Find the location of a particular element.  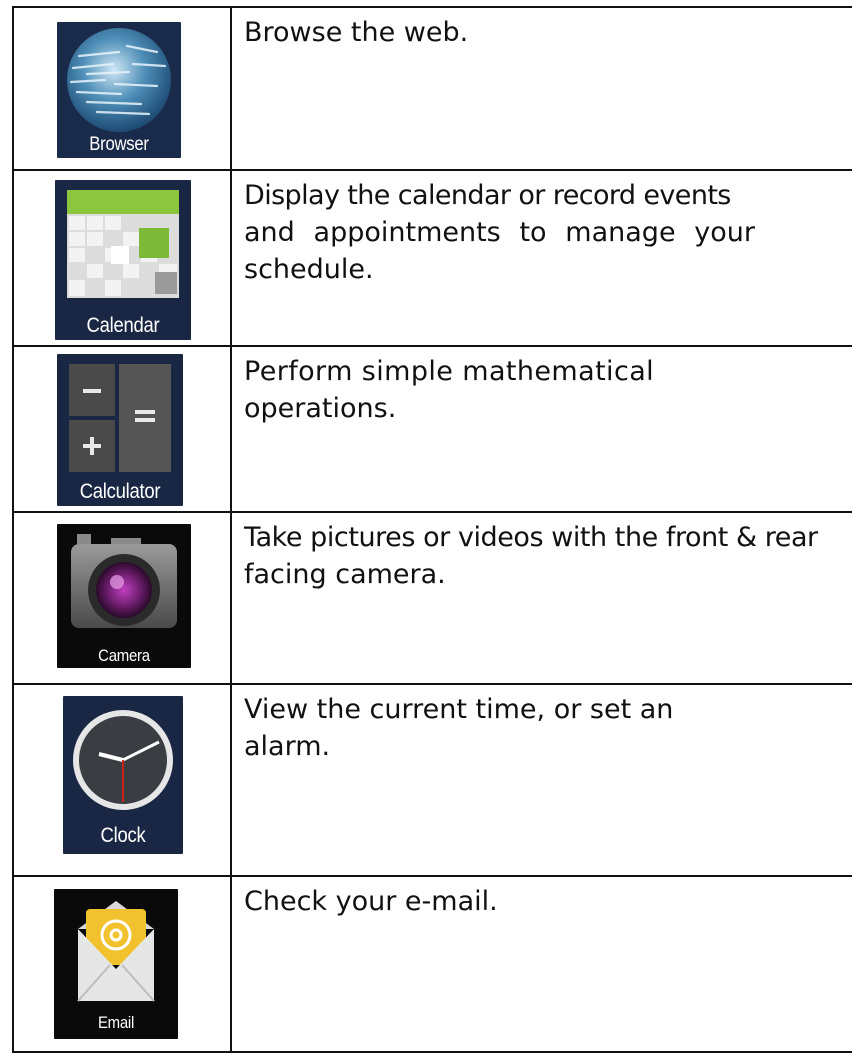

clock-icon: Clock is located at coordinates (123, 775).